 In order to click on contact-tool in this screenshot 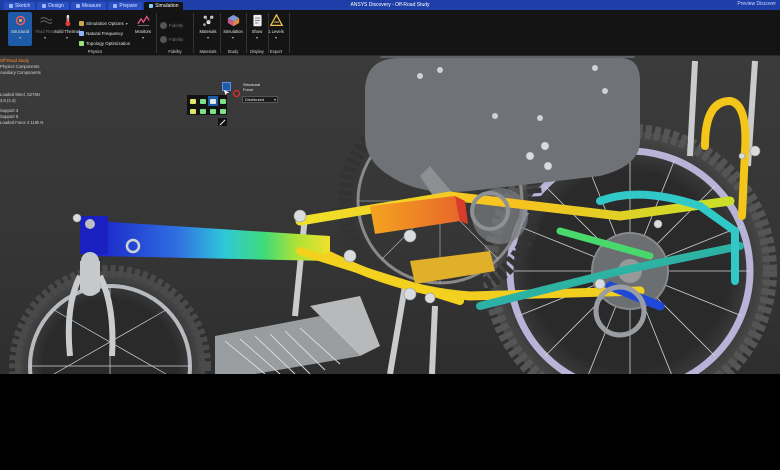, I will do `click(203, 111)`.